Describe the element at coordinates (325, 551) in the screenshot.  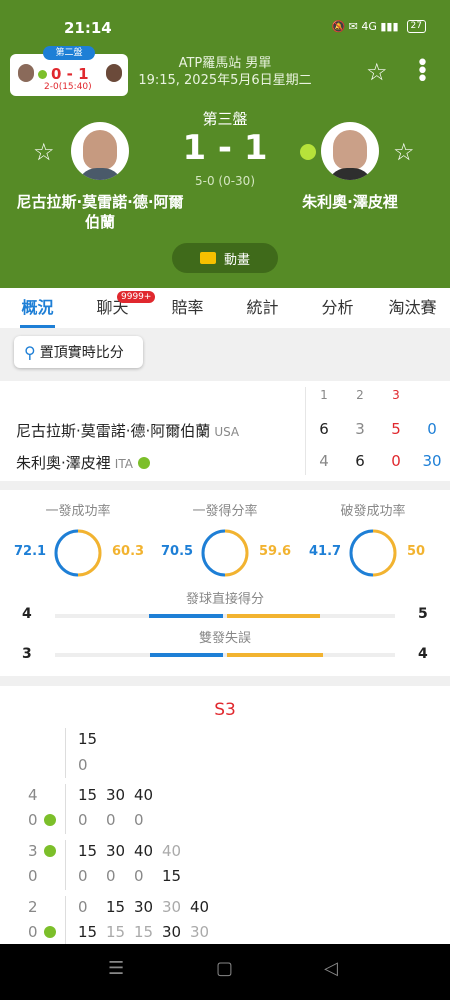
I see `stat-value-p1: 41.7` at that location.